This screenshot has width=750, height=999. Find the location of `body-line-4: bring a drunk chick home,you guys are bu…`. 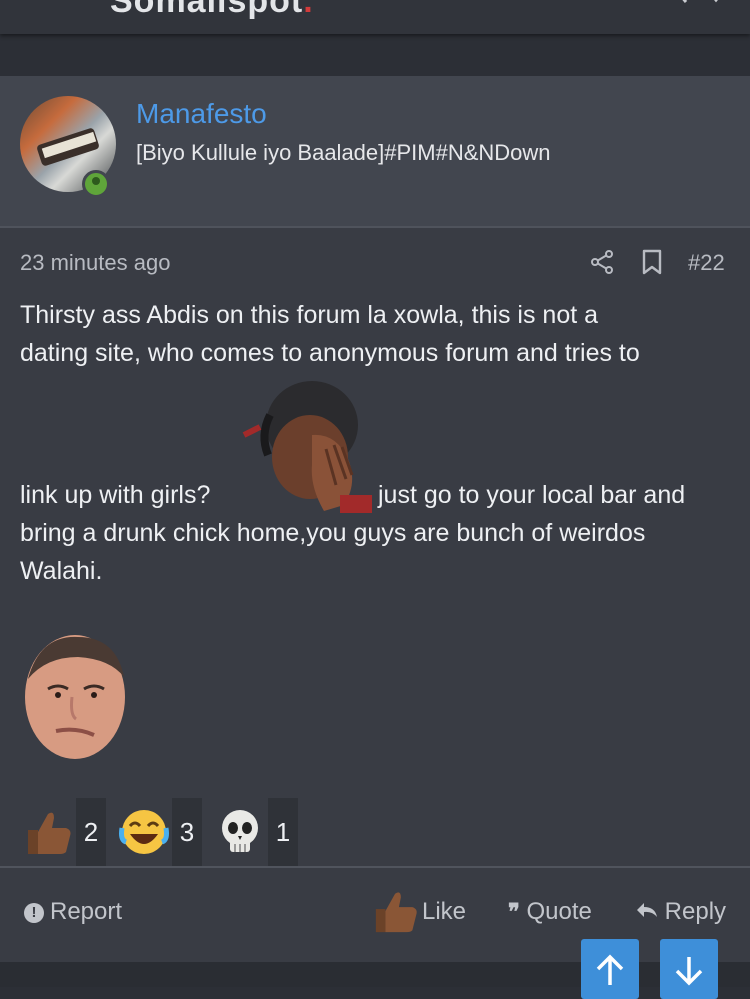

body-line-4: bring a drunk chick home,you guys are bu… is located at coordinates (333, 533).